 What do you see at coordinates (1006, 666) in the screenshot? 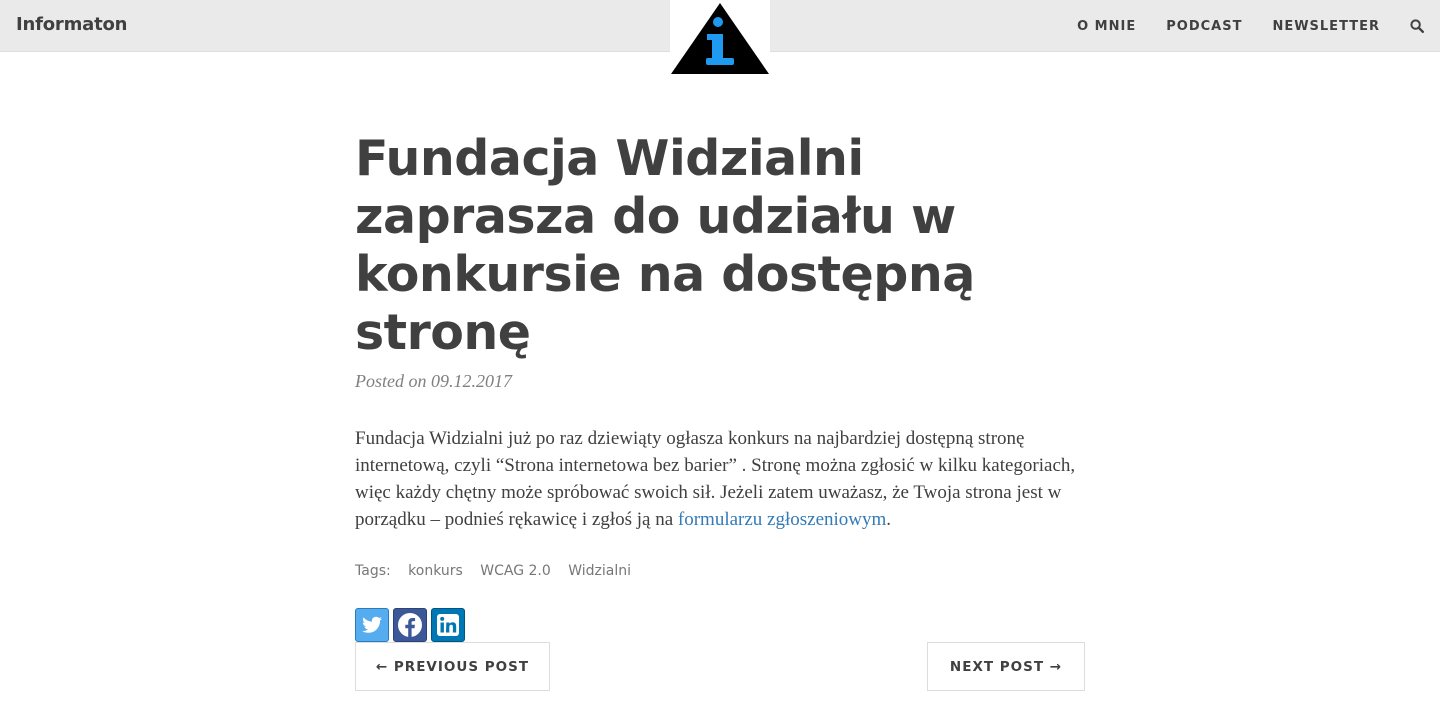
I see `next-post-button: NEXT POST →` at bounding box center [1006, 666].